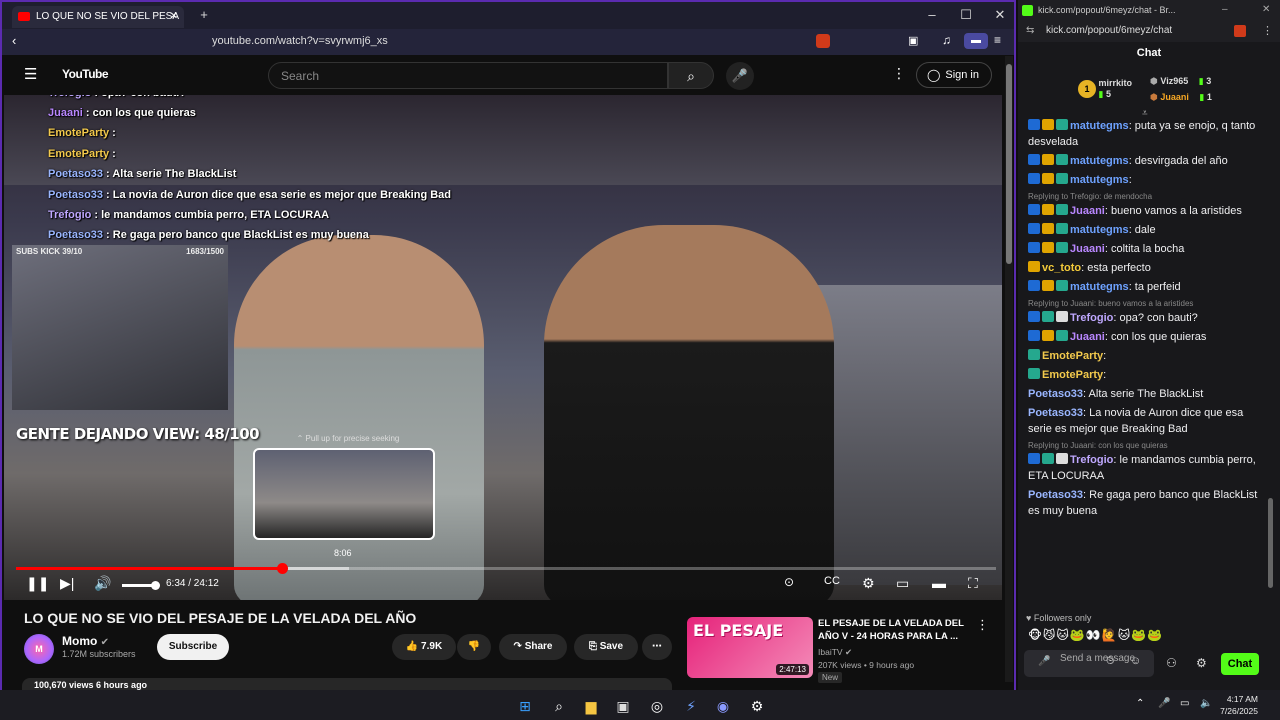 This screenshot has height=720, width=1280. Describe the element at coordinates (966, 15) in the screenshot. I see `maximize-icon: ☐` at that location.